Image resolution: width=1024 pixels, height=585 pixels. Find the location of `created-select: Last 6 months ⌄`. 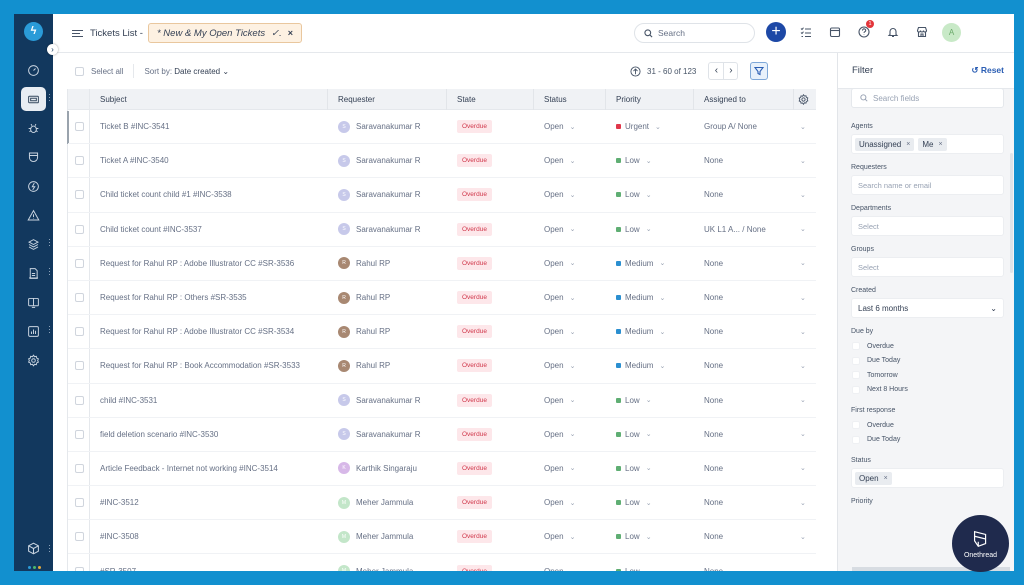

created-select: Last 6 months ⌄ is located at coordinates (927, 308).